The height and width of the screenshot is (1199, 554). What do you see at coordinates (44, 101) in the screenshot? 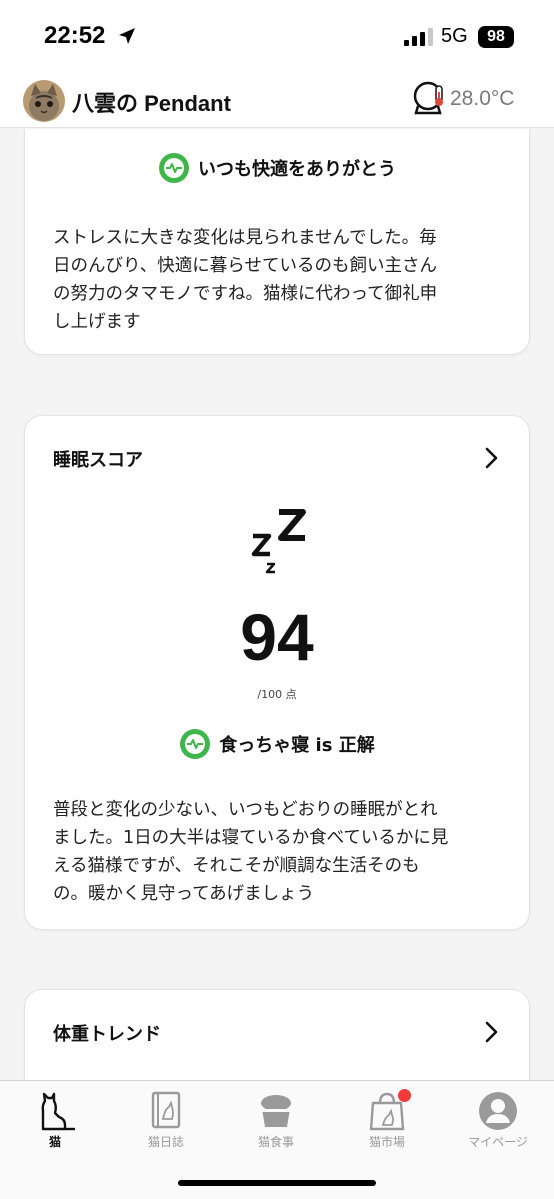
I see `cat-avatar` at bounding box center [44, 101].